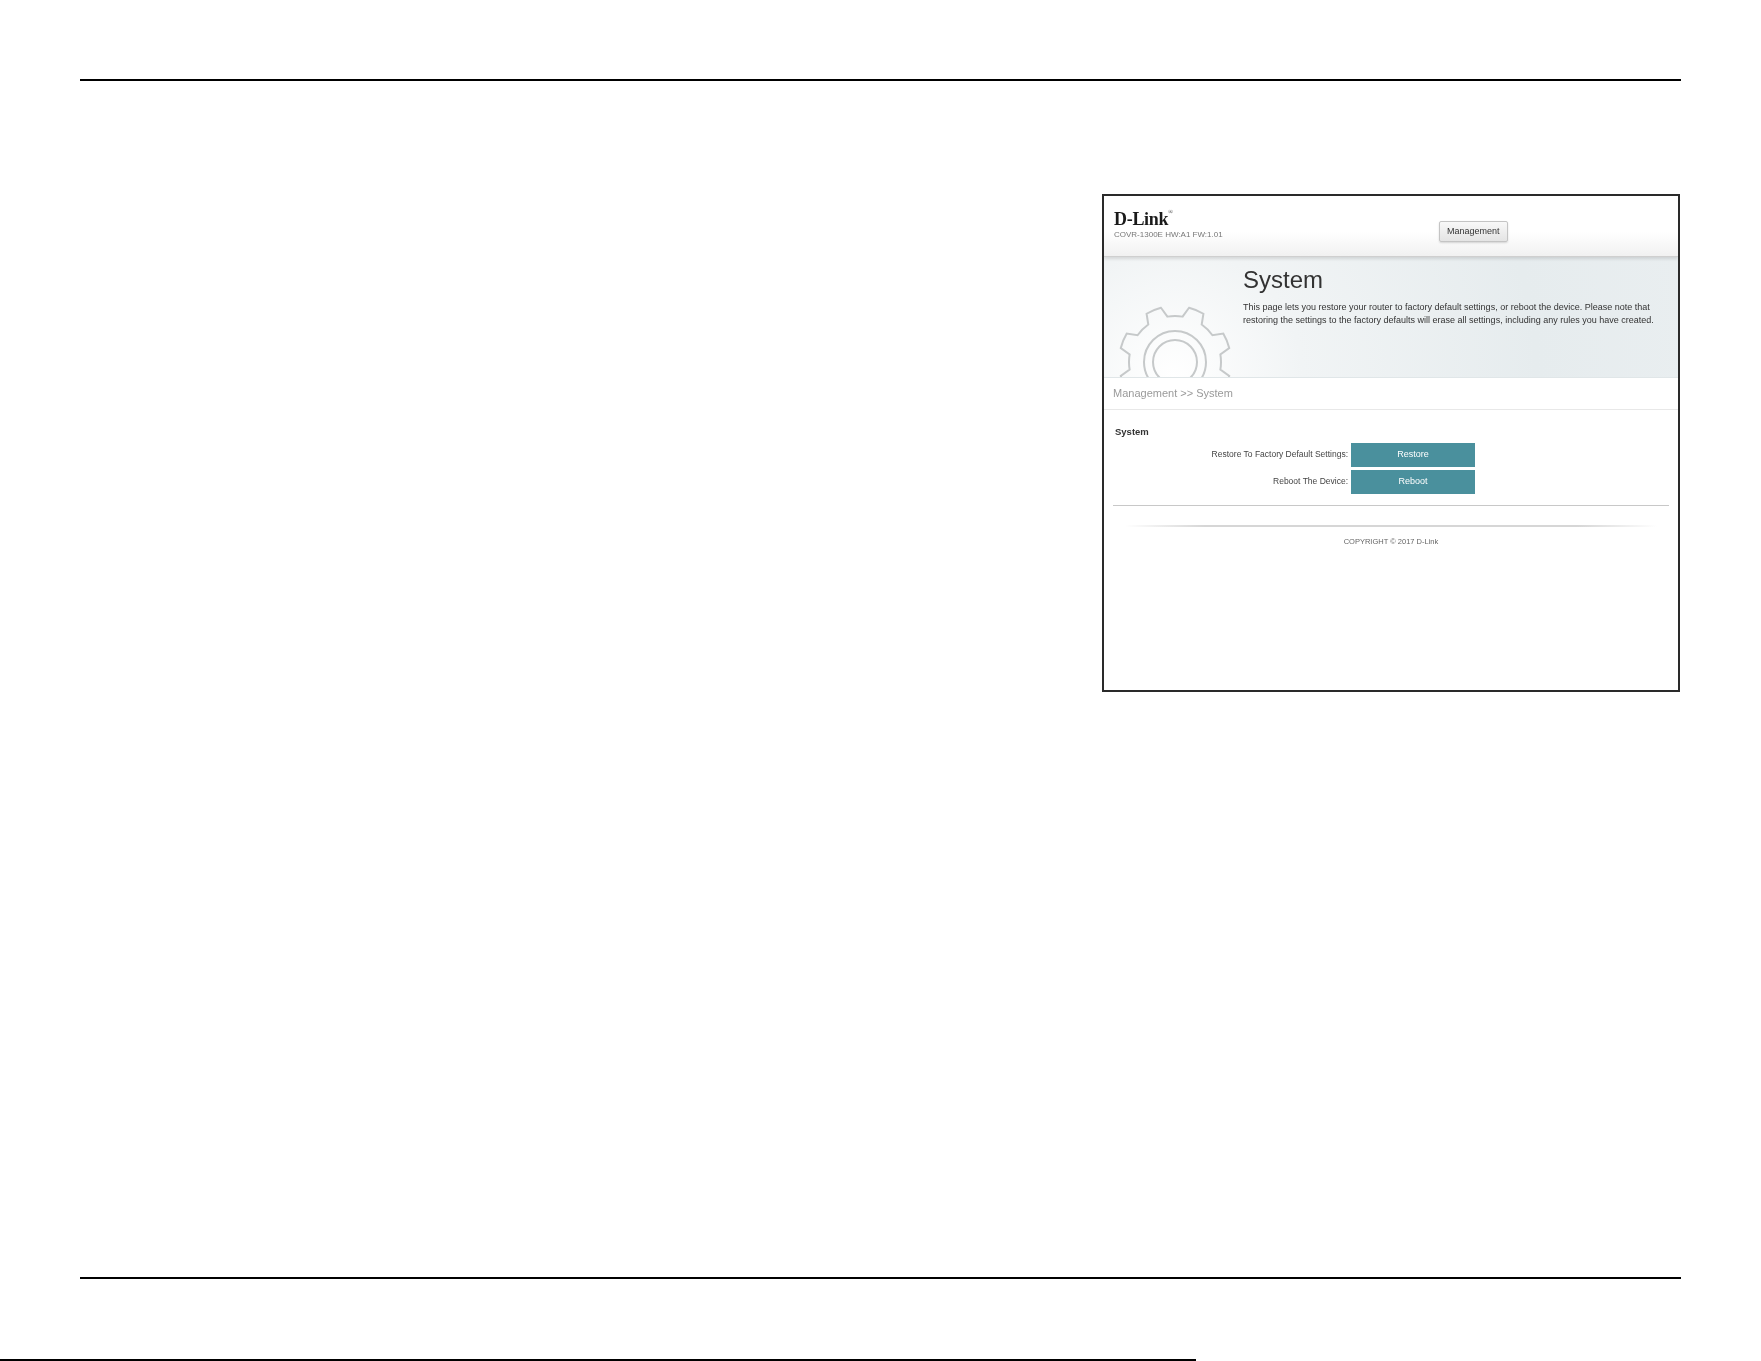 This screenshot has width=1761, height=1361. Describe the element at coordinates (1449, 314) in the screenshot. I see `page-description: This page lets you restore your router to factory default settings, or reboot the device. Please note that restoring the settings to the factory defaults will erase all settings, including any rules you have created.` at that location.